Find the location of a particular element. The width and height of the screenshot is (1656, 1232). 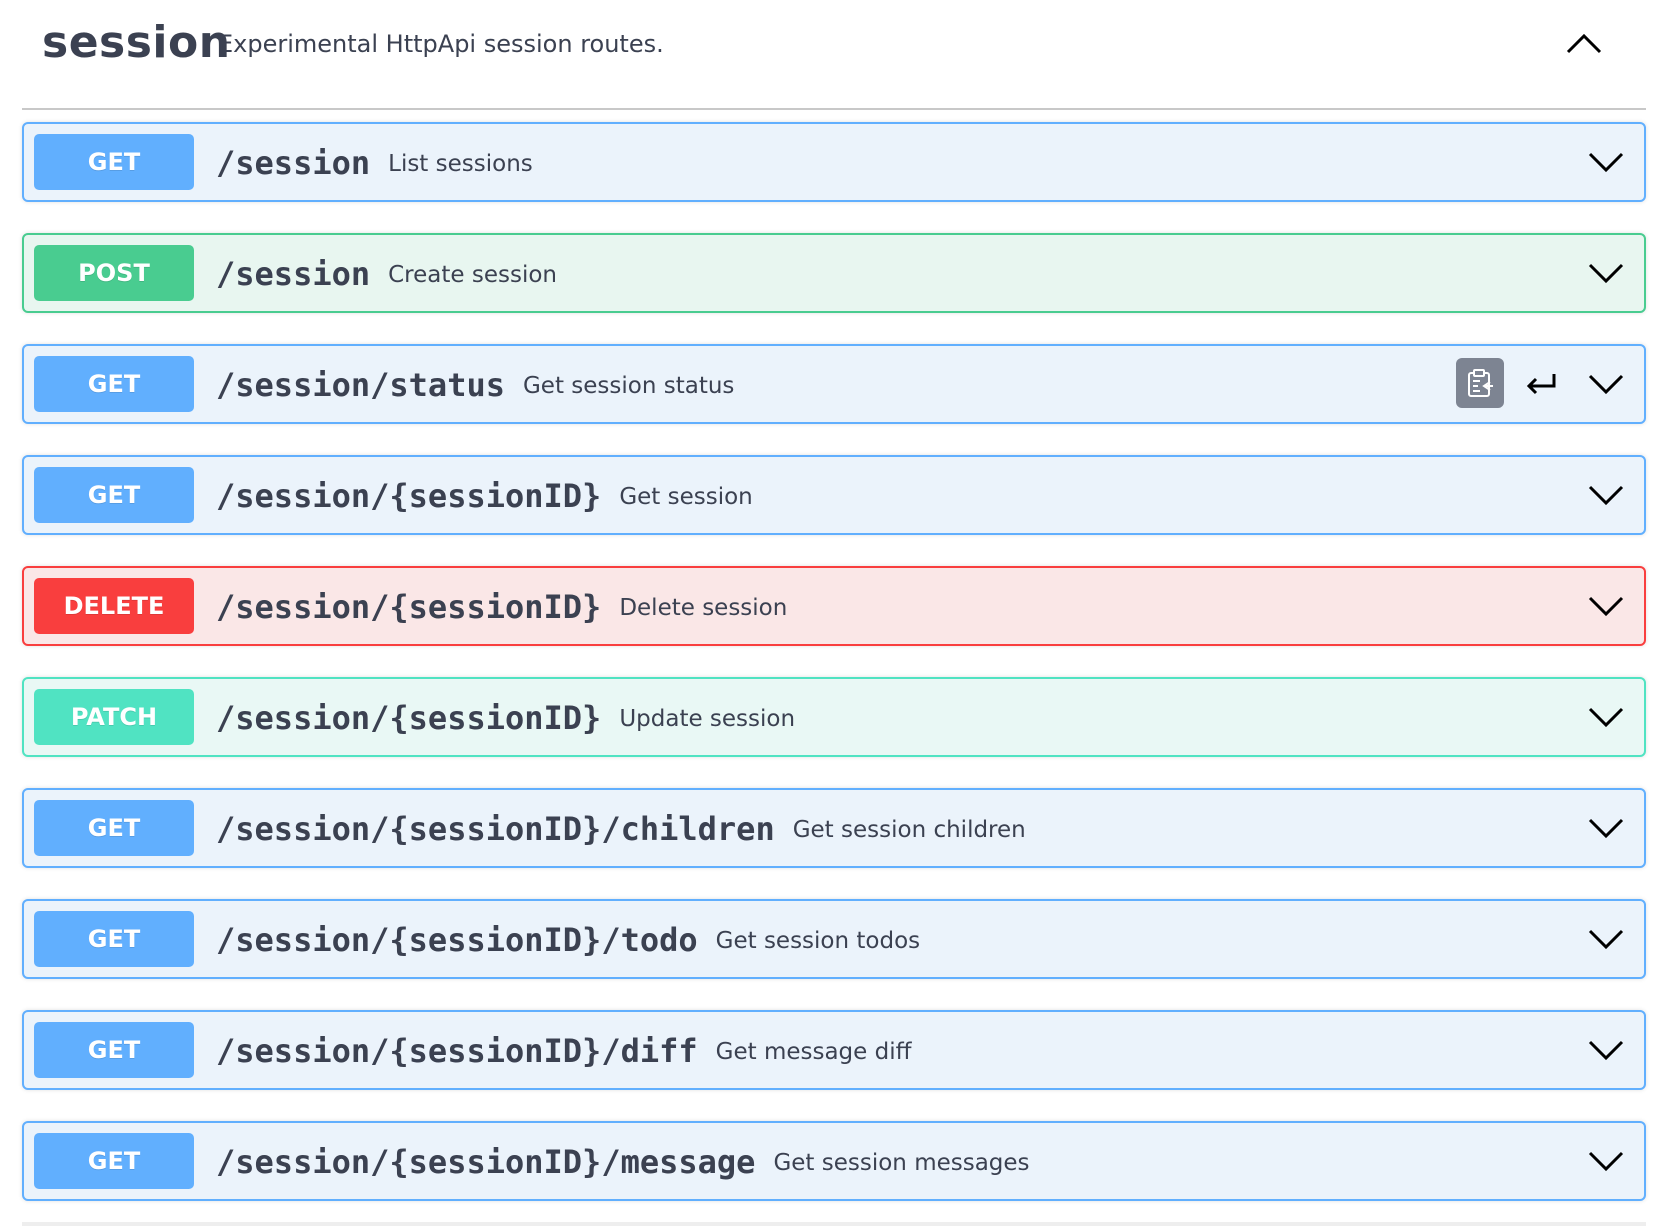

operation-summary: Get session is located at coordinates (686, 497).